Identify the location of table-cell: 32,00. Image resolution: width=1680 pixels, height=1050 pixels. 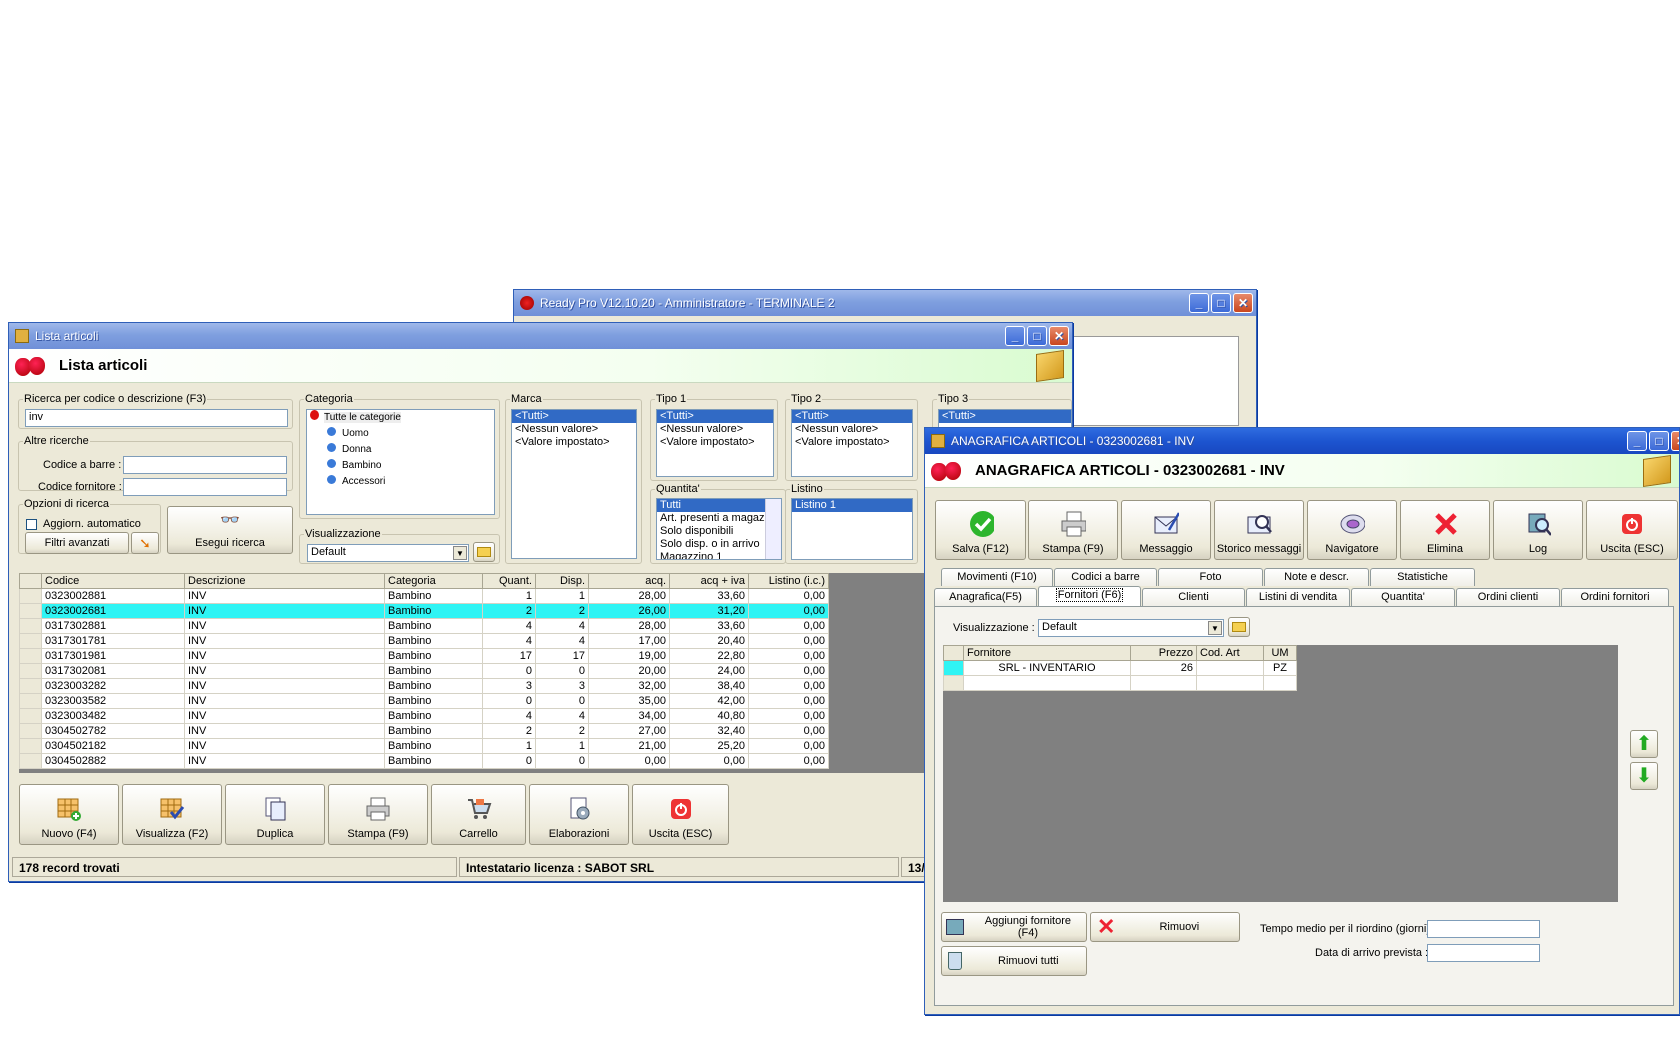
(629, 686).